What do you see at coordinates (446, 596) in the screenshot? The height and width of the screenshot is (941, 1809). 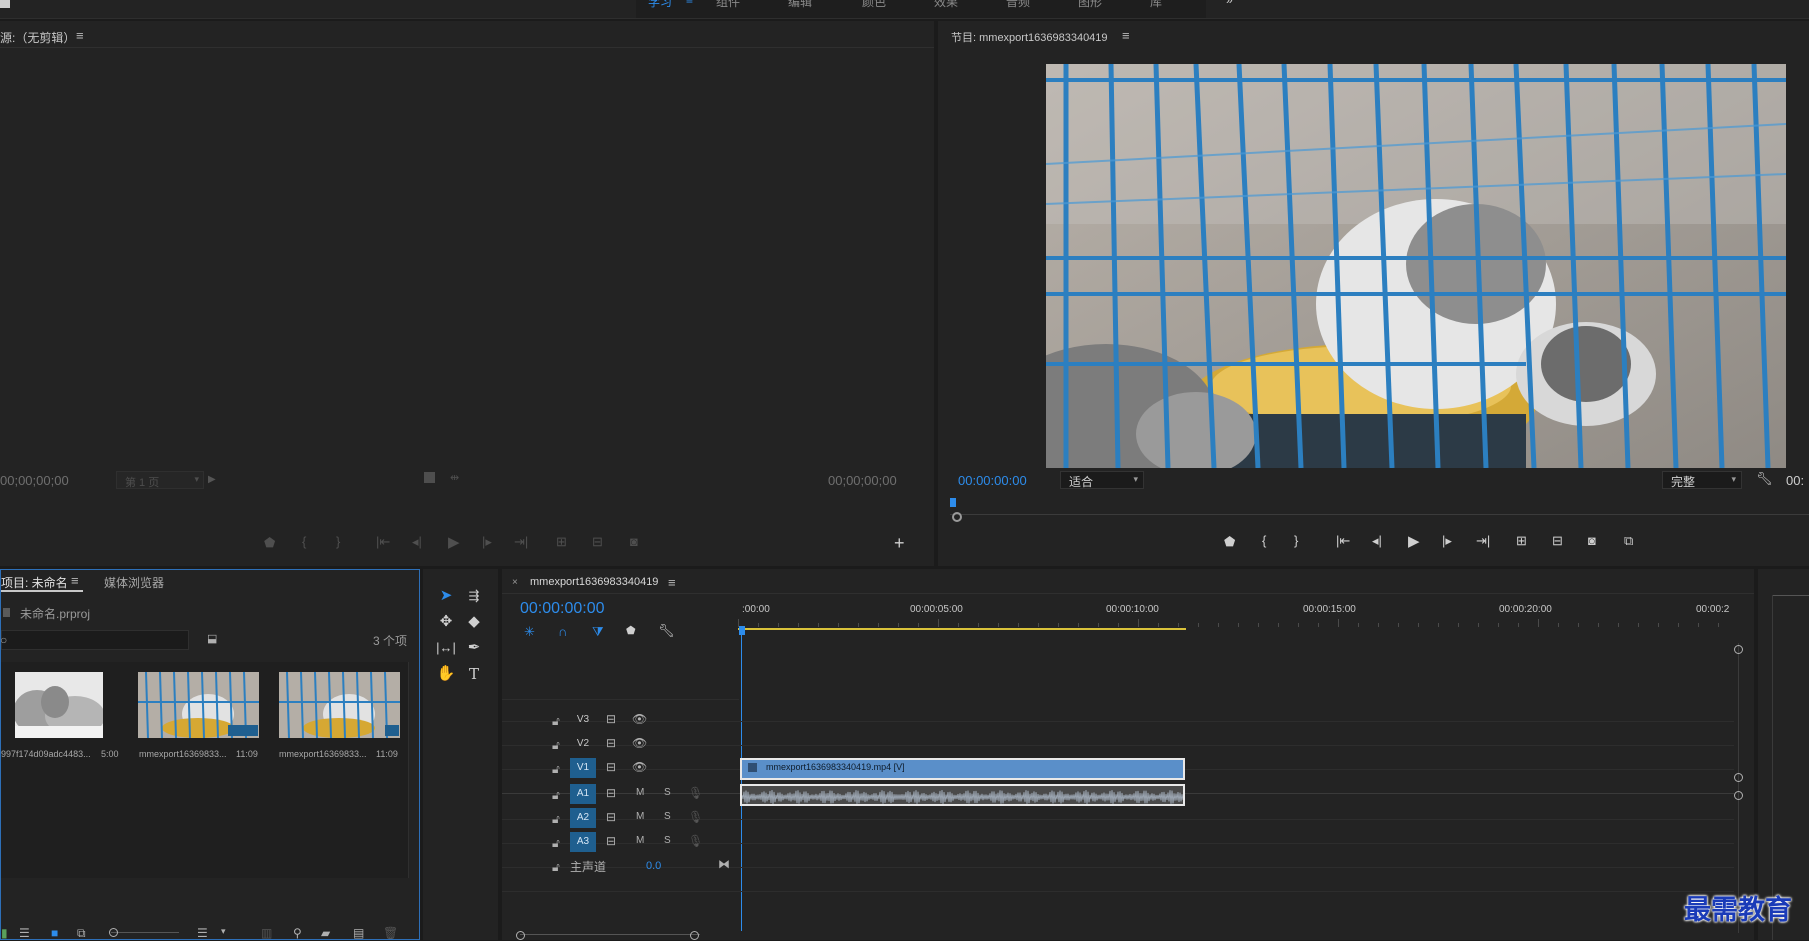 I see `selection-tool-icon: ➤` at bounding box center [446, 596].